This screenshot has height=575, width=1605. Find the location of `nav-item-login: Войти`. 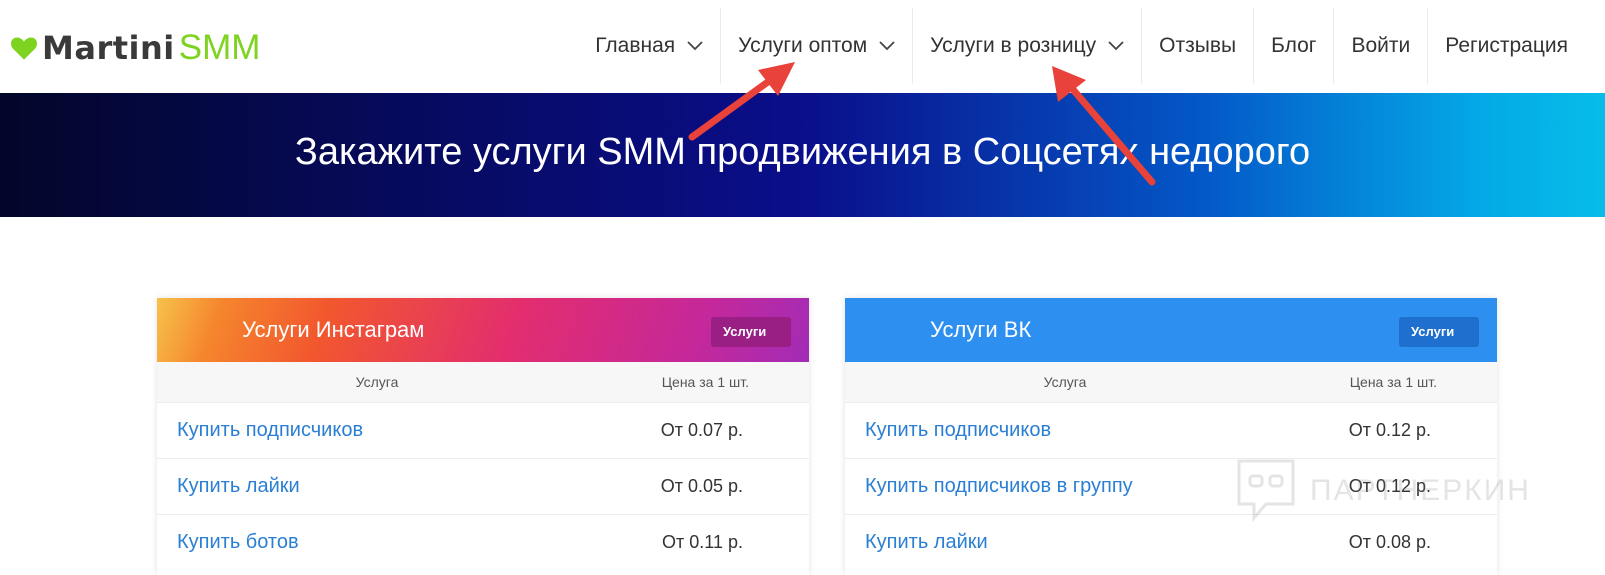

nav-item-login: Войти is located at coordinates (1380, 46).